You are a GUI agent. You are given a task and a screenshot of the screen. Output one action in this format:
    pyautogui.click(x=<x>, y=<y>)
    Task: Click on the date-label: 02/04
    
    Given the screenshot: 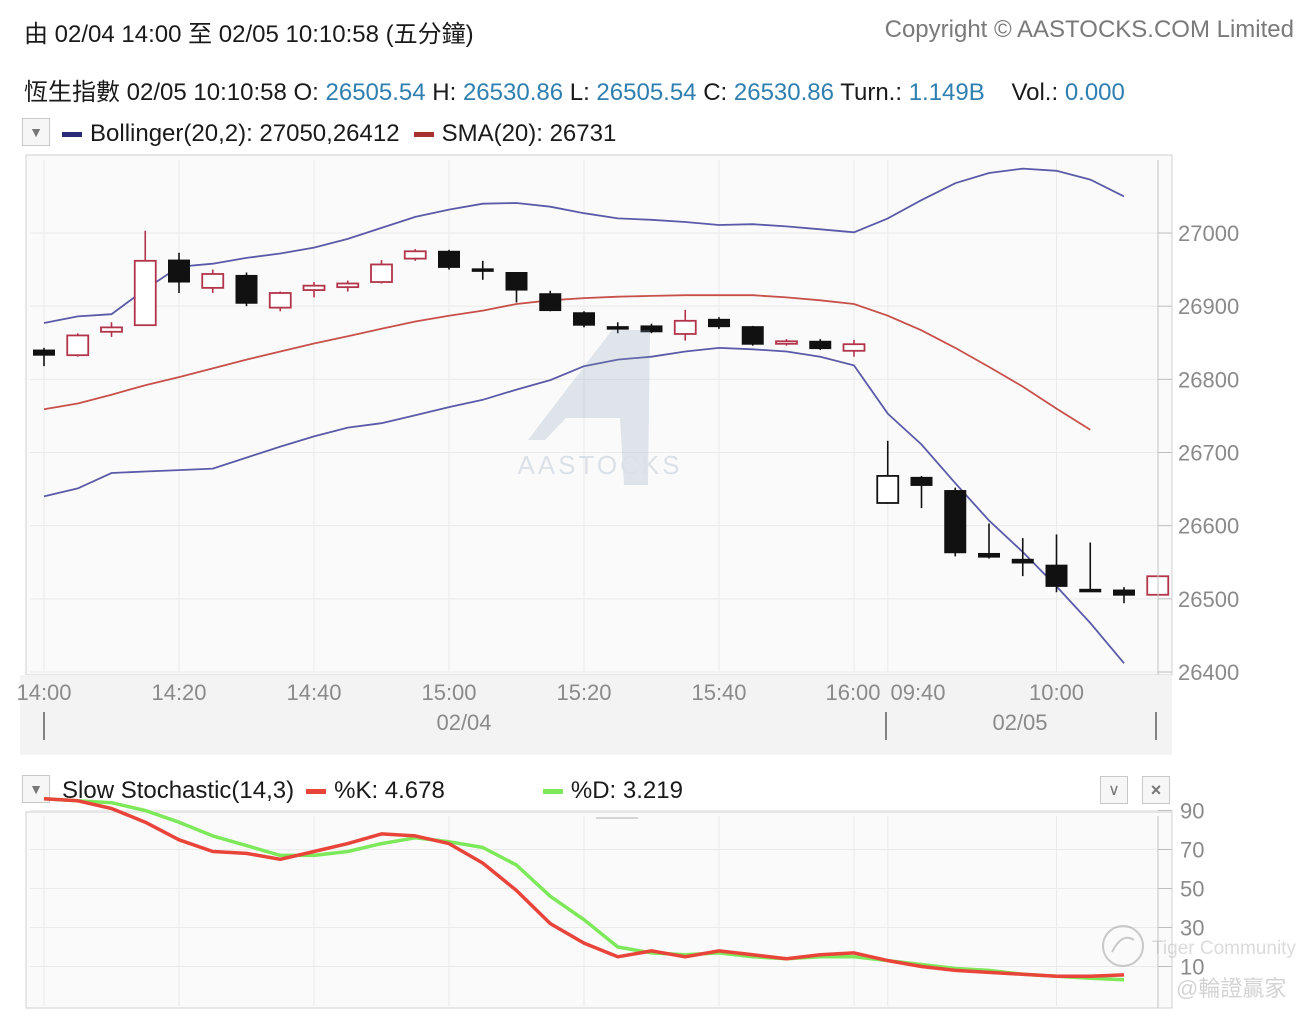 What is the action you would take?
    pyautogui.click(x=463, y=722)
    